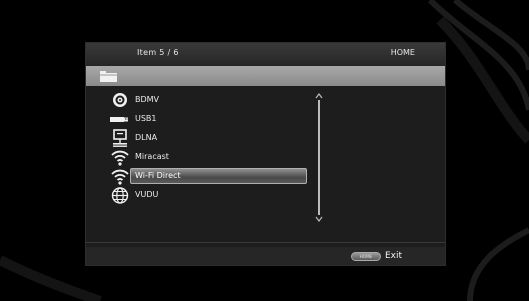  I want to click on list-item-bdmv: BDMV, so click(205, 100).